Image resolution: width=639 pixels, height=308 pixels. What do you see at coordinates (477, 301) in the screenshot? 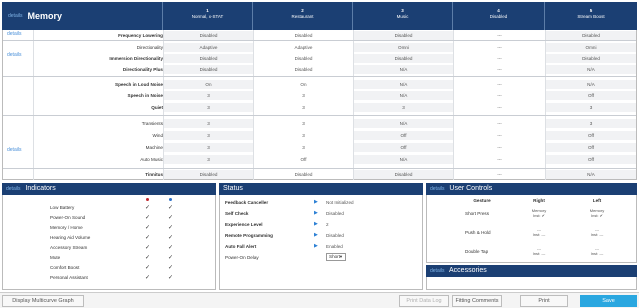
I see `fitting-comments-button: Fitting Comments` at bounding box center [477, 301].